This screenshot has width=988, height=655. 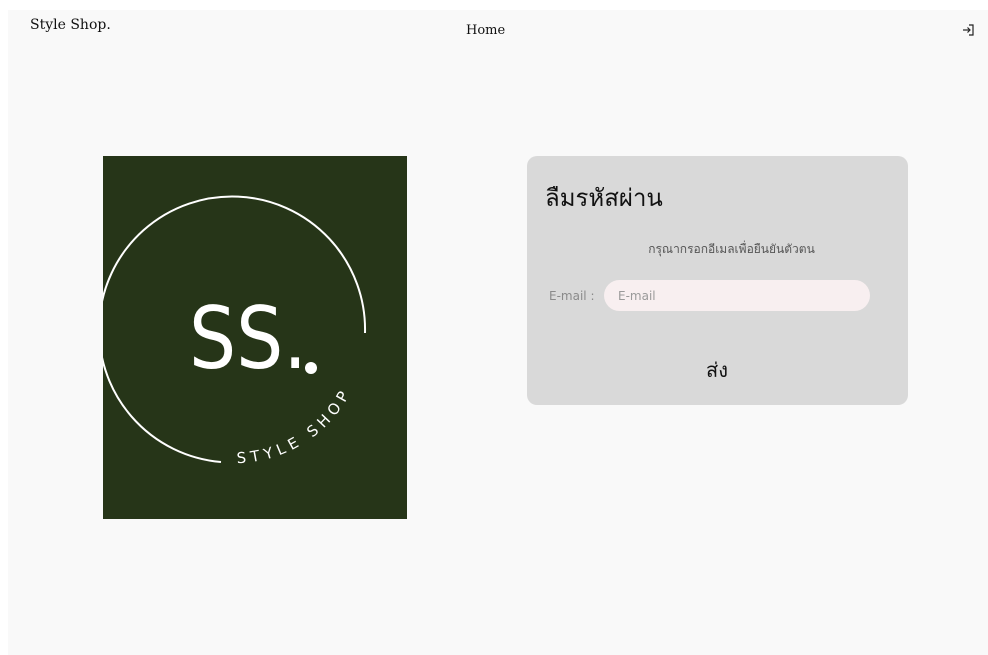 I want to click on sign-in-icon, so click(x=968, y=30).